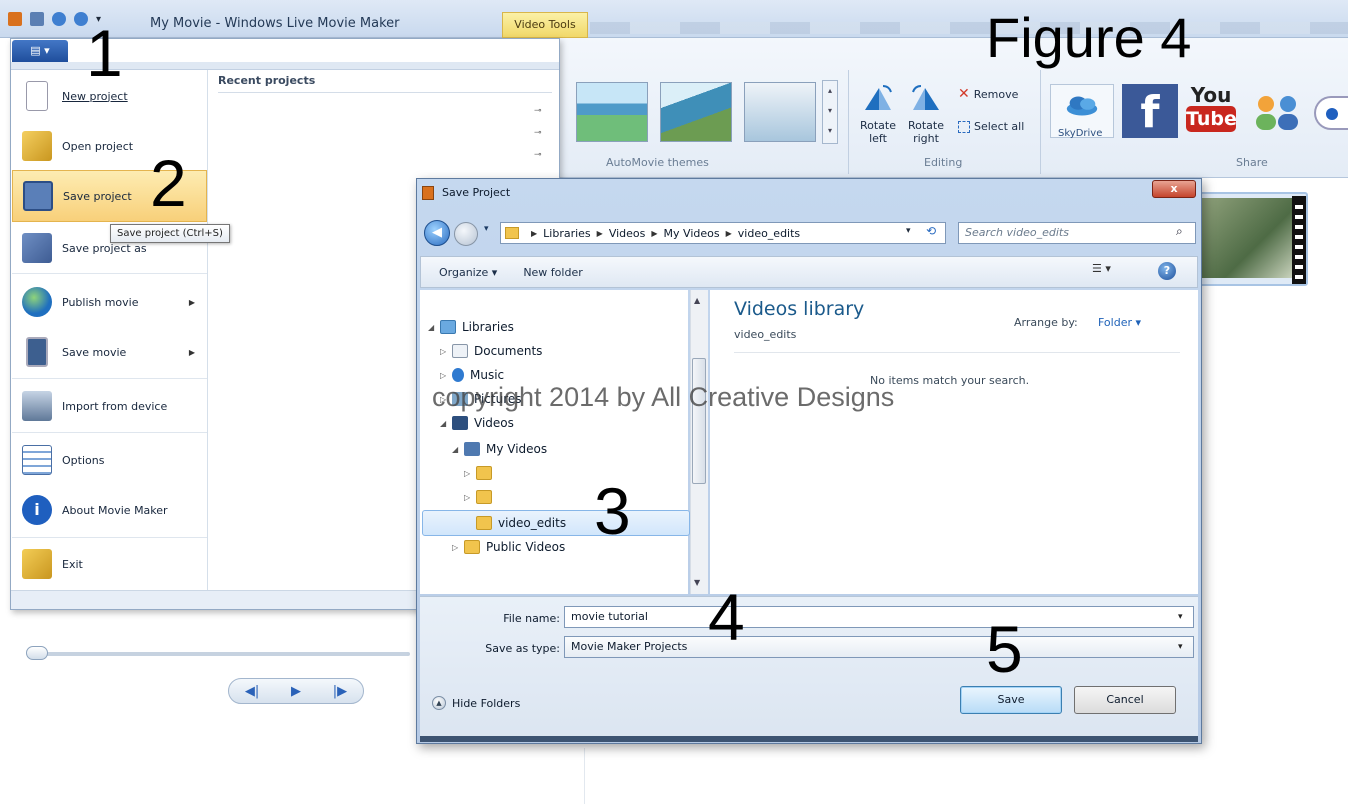 This screenshot has height=804, width=1348. I want to click on menu-import-device: Import from device, so click(109, 406).